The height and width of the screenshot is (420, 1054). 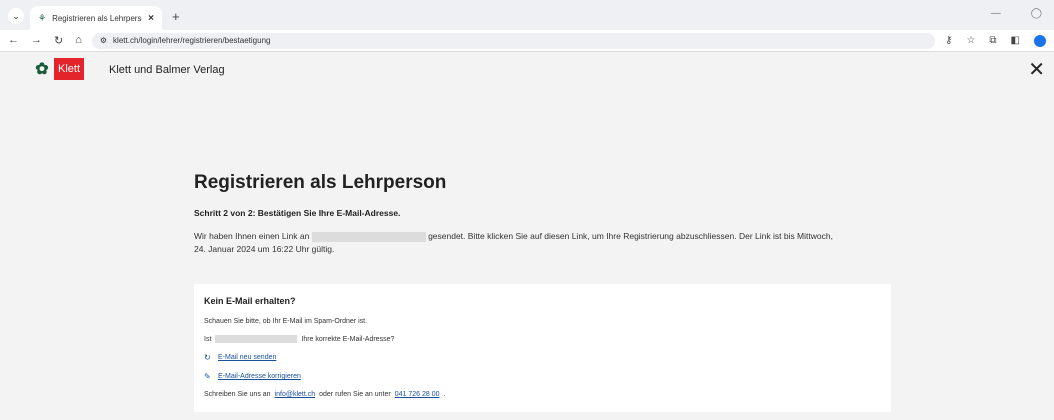 I want to click on key-icon: ⚷, so click(x=948, y=40).